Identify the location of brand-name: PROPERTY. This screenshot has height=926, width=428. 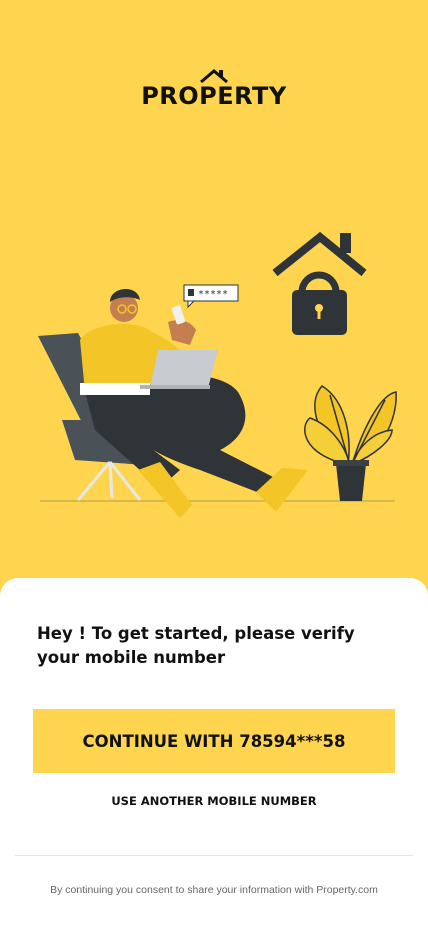
(214, 96).